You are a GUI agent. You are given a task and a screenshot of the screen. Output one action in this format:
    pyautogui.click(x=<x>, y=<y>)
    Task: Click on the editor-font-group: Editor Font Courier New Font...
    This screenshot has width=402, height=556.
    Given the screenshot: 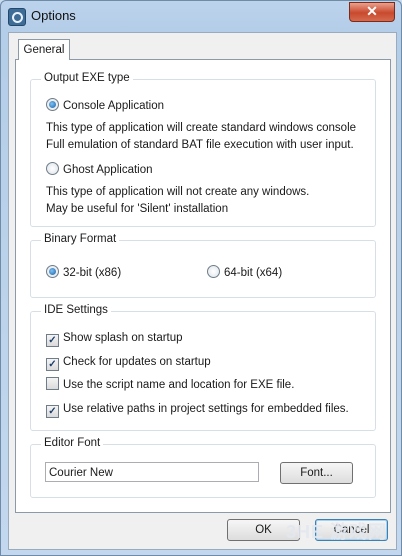 What is the action you would take?
    pyautogui.click(x=203, y=467)
    